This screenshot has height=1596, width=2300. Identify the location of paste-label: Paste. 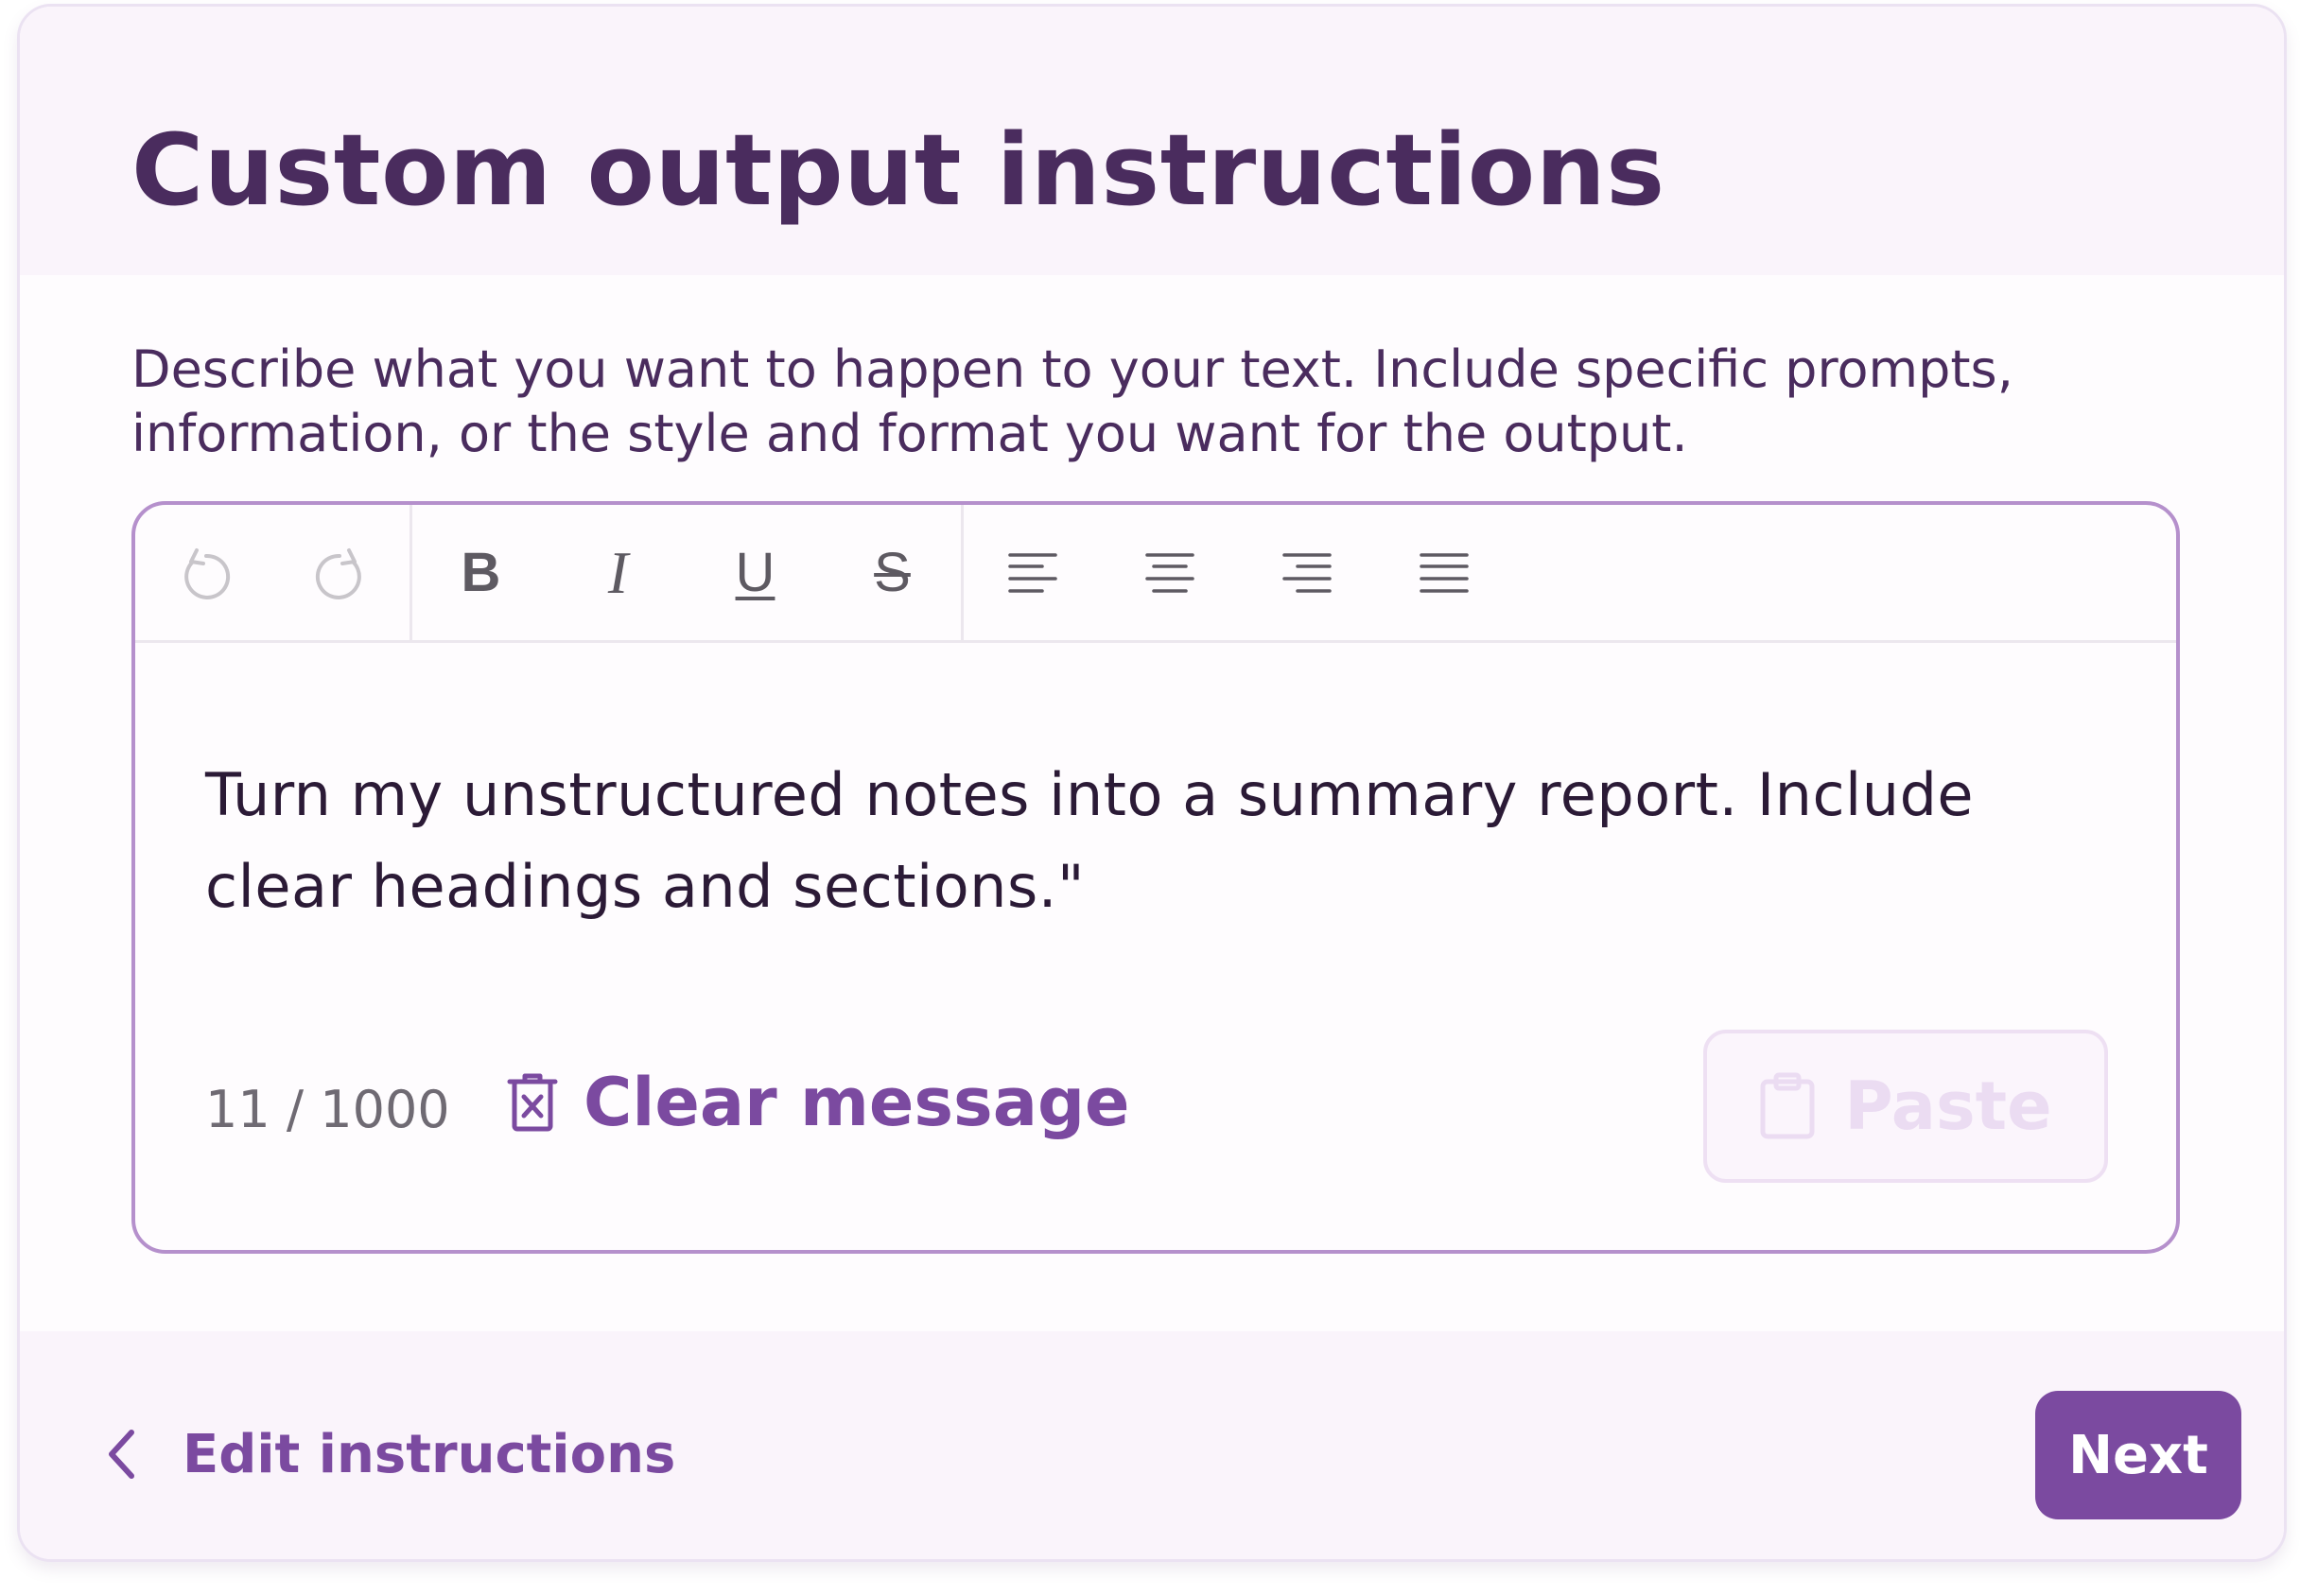
(1948, 1106).